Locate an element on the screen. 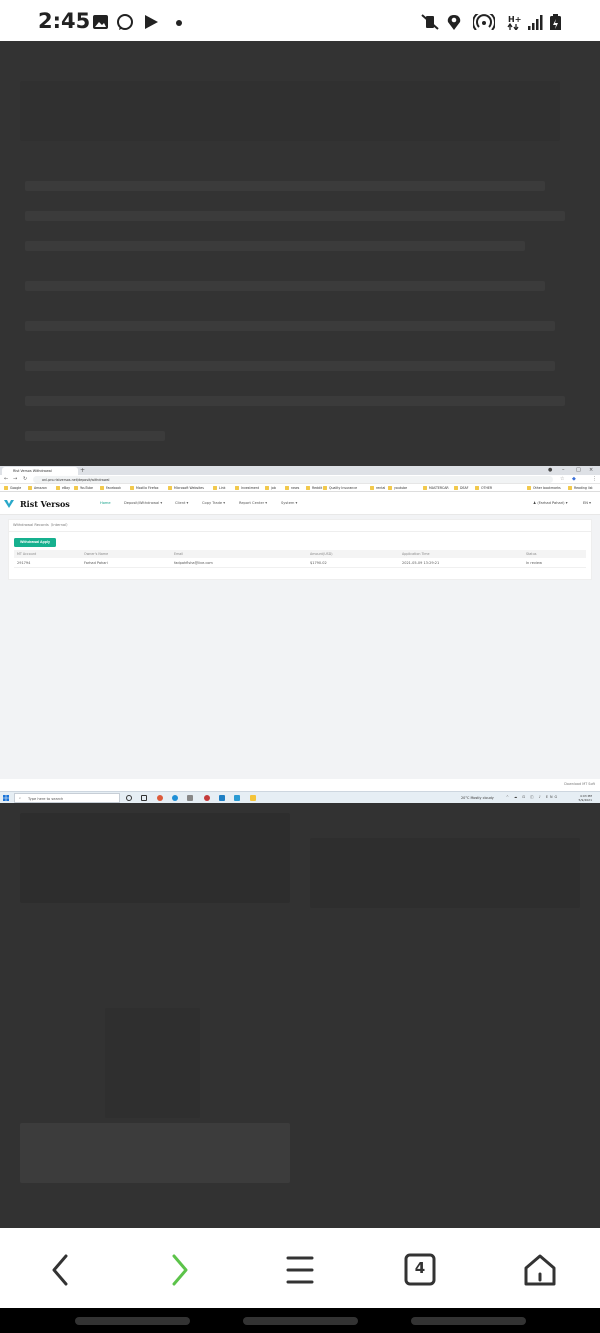 The height and width of the screenshot is (1333, 600). task-view-icon is located at coordinates (144, 798).